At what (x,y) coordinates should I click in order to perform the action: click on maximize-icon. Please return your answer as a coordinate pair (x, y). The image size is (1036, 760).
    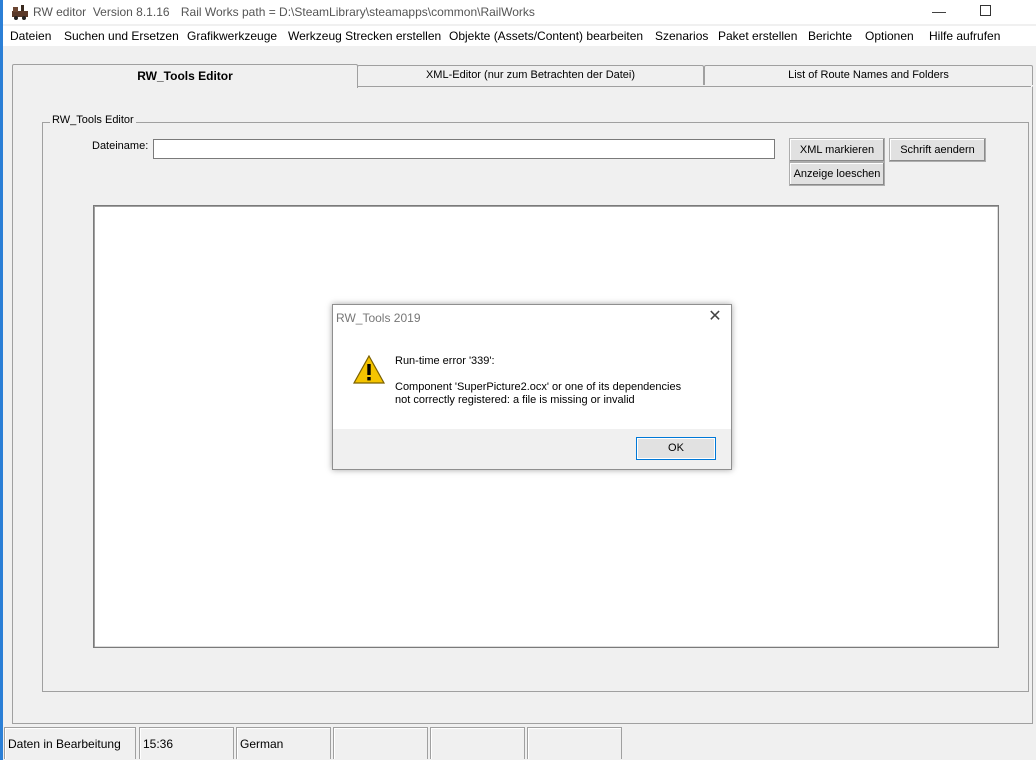
    Looking at the image, I should click on (985, 11).